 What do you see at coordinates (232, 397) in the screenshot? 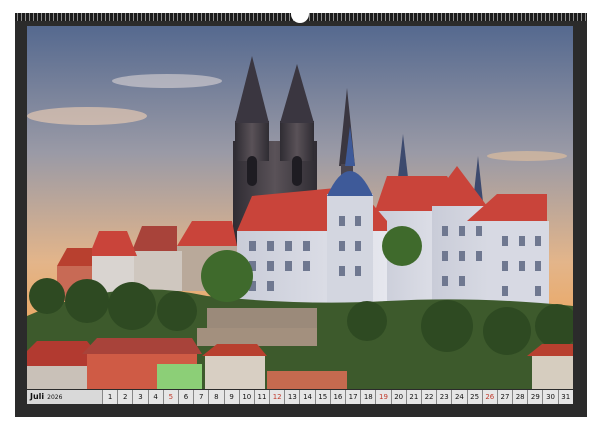
I see `day-cell: 9` at bounding box center [232, 397].